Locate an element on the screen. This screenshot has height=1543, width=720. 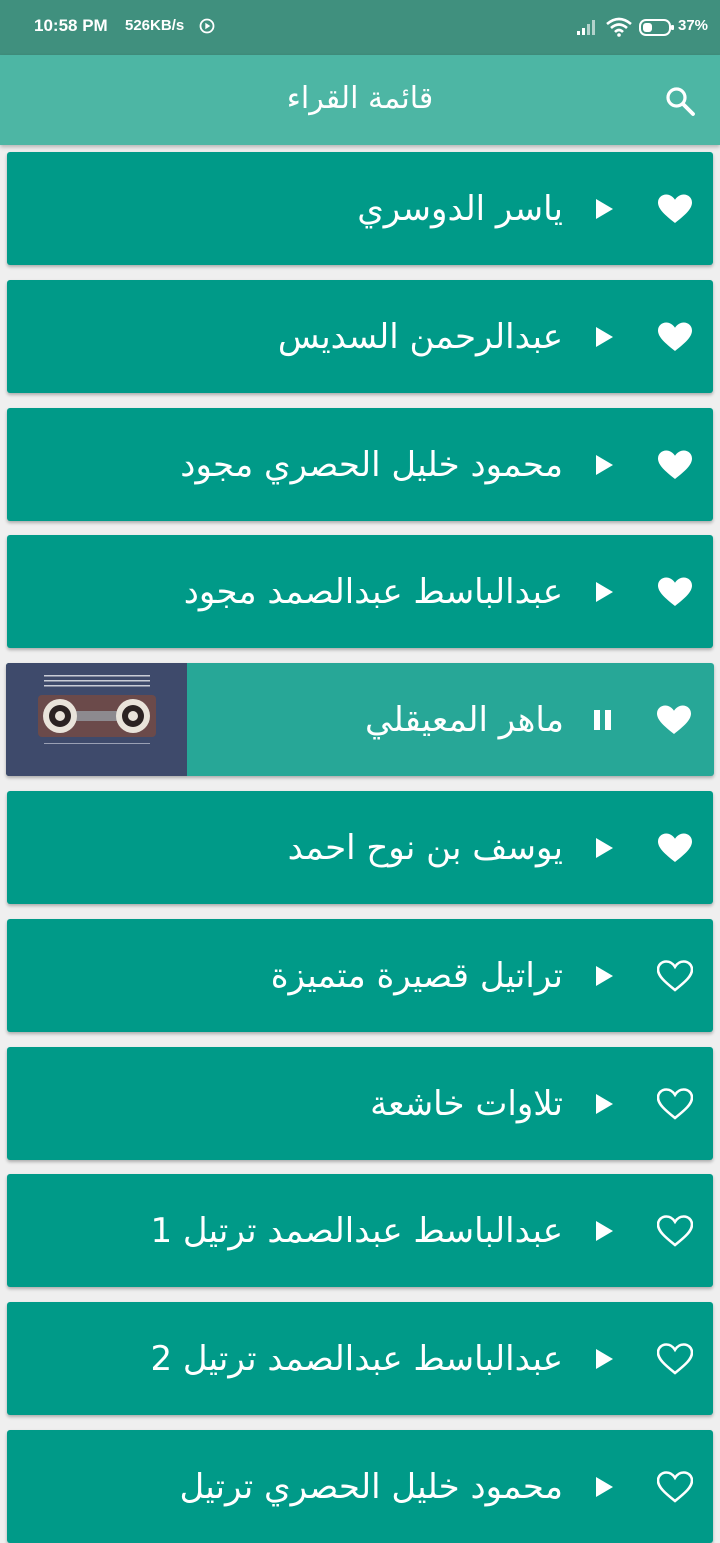
pause-icon is located at coordinates (603, 720).